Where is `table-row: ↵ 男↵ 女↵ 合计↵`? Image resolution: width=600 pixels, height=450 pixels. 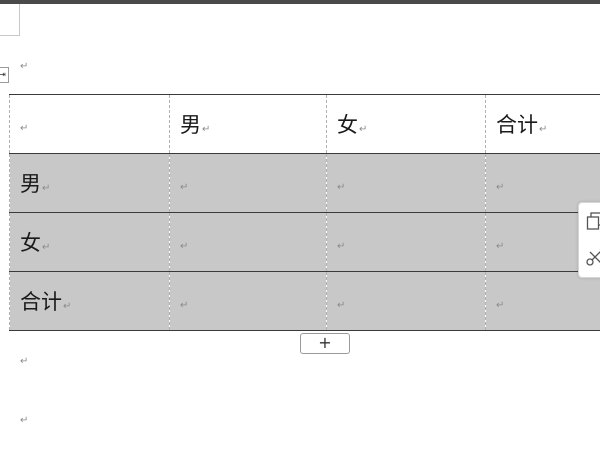
table-row: ↵ 男↵ 女↵ 合计↵ is located at coordinates (304, 124).